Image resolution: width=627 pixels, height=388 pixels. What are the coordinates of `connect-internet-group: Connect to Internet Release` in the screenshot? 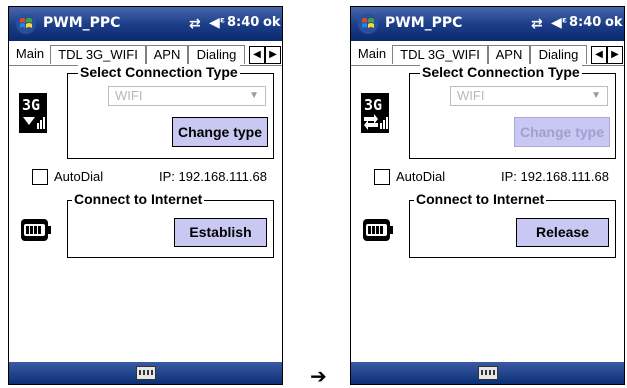 It's located at (512, 224).